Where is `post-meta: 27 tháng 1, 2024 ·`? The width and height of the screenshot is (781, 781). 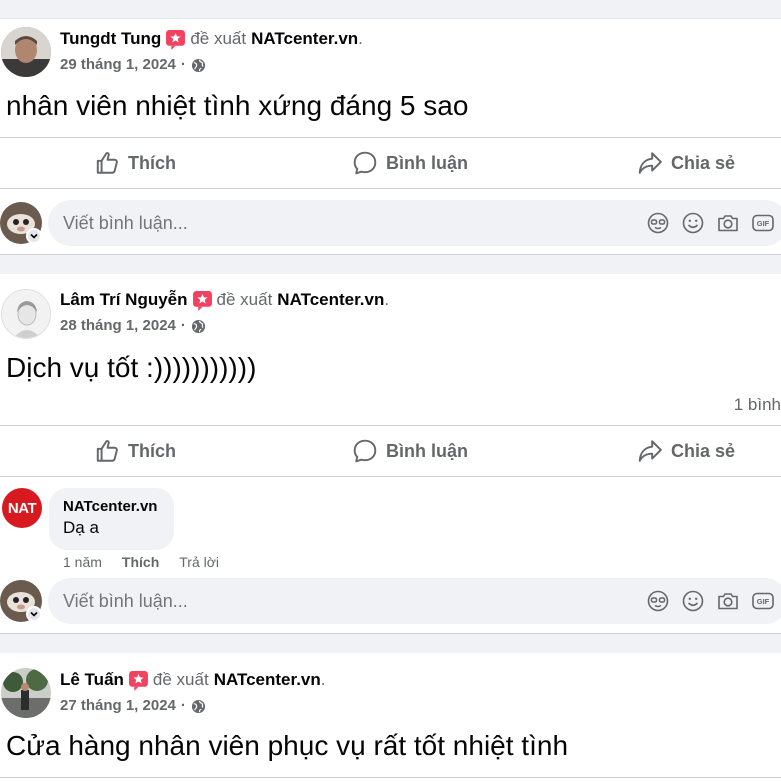 post-meta: 27 tháng 1, 2024 · is located at coordinates (133, 706).